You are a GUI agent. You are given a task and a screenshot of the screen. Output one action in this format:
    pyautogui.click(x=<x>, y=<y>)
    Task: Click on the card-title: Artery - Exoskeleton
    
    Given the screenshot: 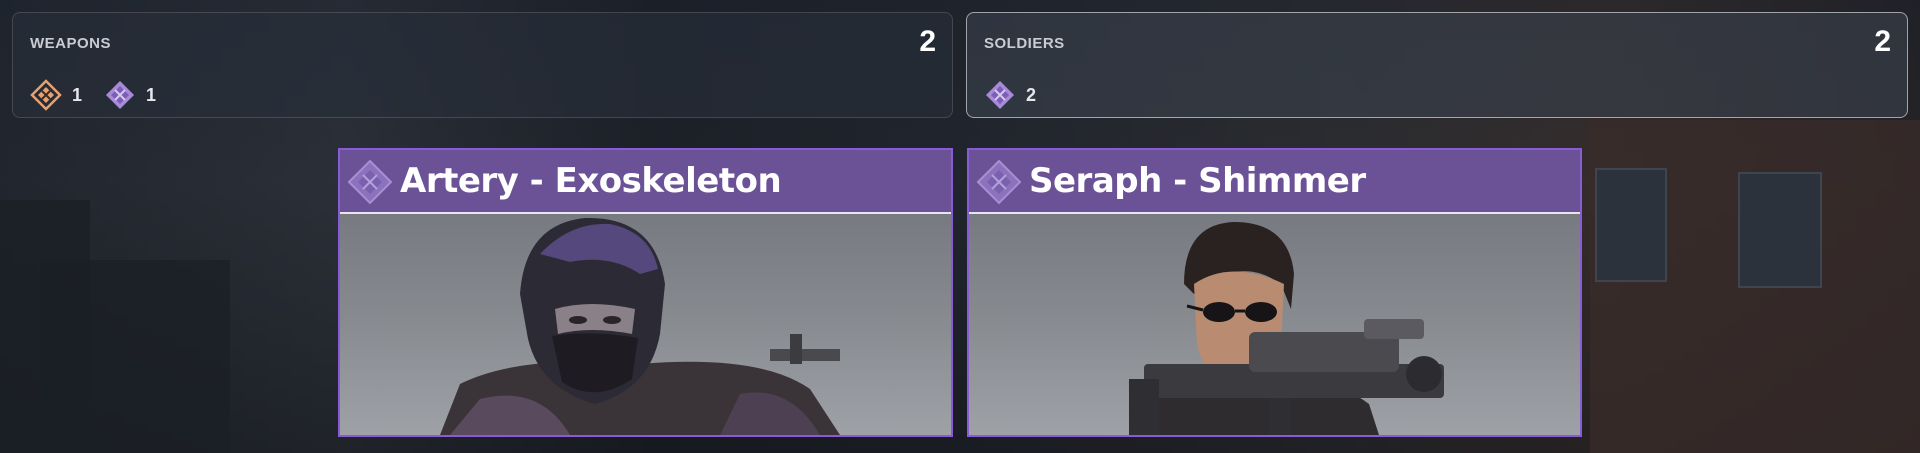 What is the action you would take?
    pyautogui.click(x=591, y=181)
    